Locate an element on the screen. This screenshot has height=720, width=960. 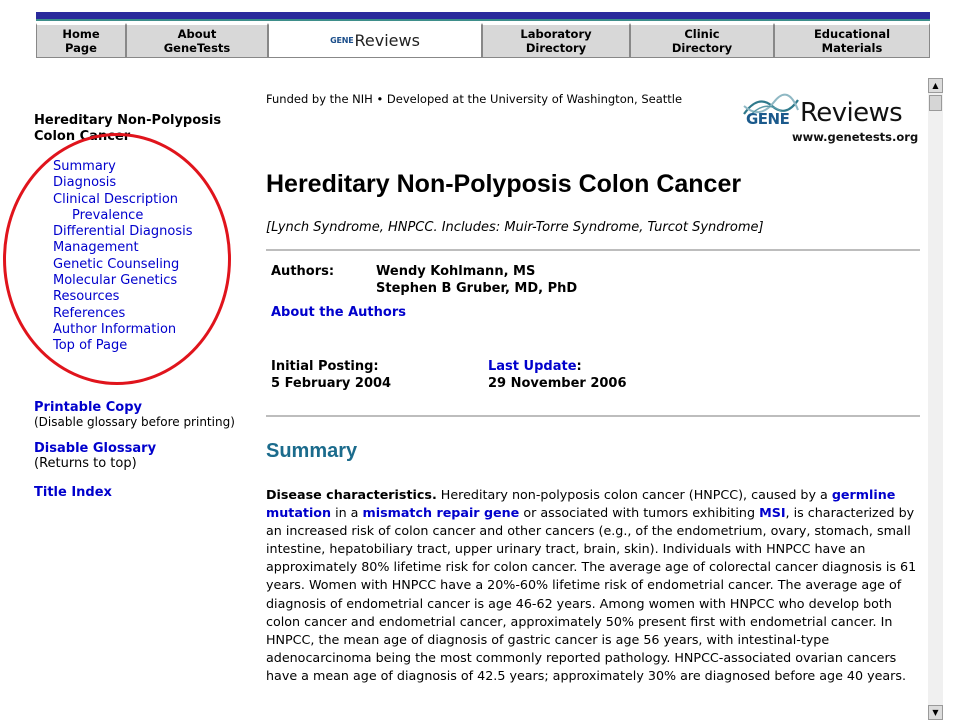
printable-copy-link: Printable Copy is located at coordinates (141, 407).